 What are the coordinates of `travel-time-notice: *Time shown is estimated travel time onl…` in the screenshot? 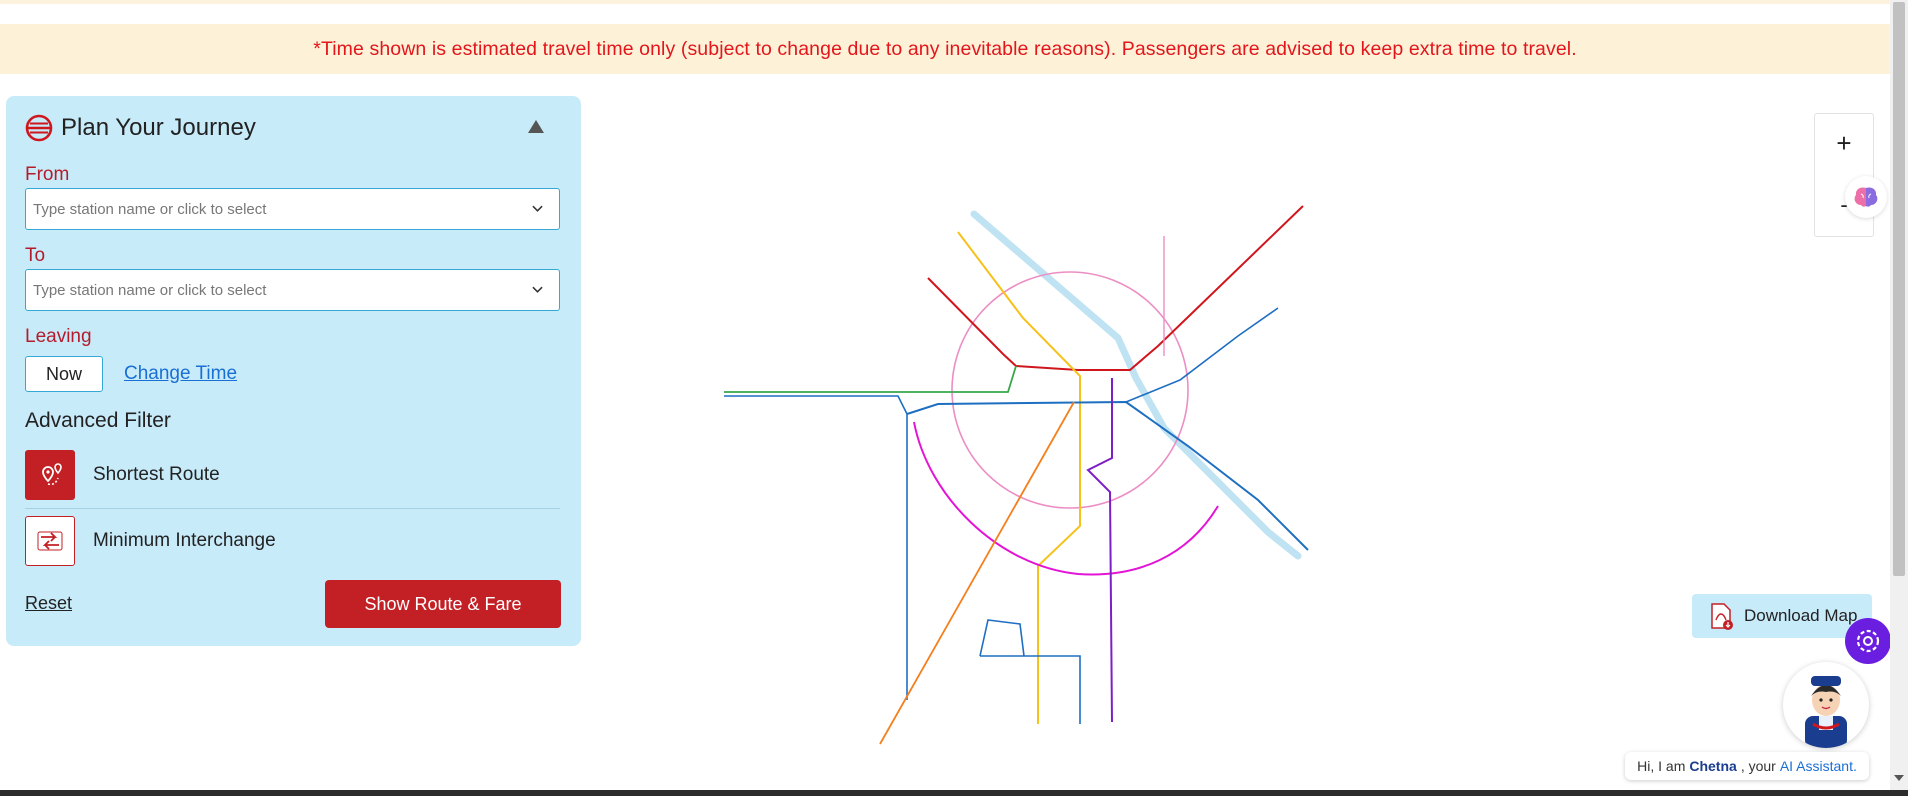 It's located at (945, 49).